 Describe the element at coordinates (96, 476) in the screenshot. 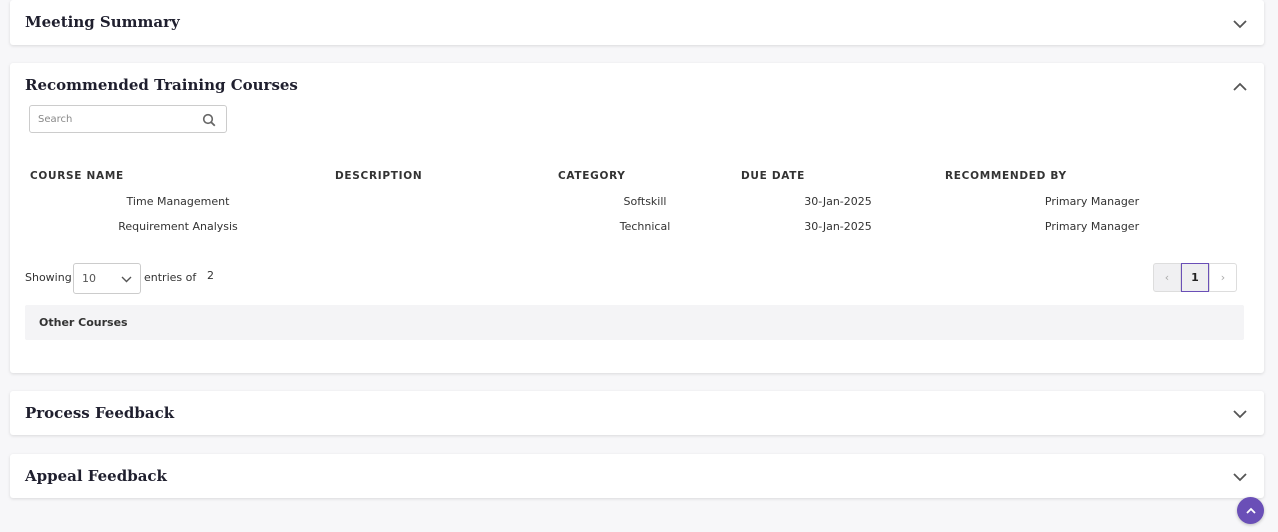

I see `appeal-feedback-title: Appeal Feedback` at that location.